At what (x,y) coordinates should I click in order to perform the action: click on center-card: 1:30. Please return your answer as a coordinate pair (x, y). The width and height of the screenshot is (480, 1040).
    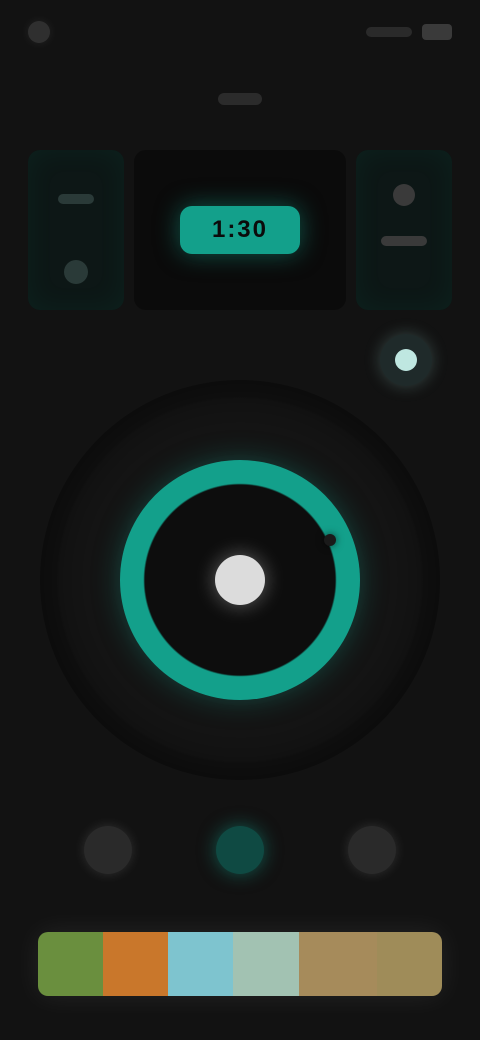
    Looking at the image, I should click on (240, 230).